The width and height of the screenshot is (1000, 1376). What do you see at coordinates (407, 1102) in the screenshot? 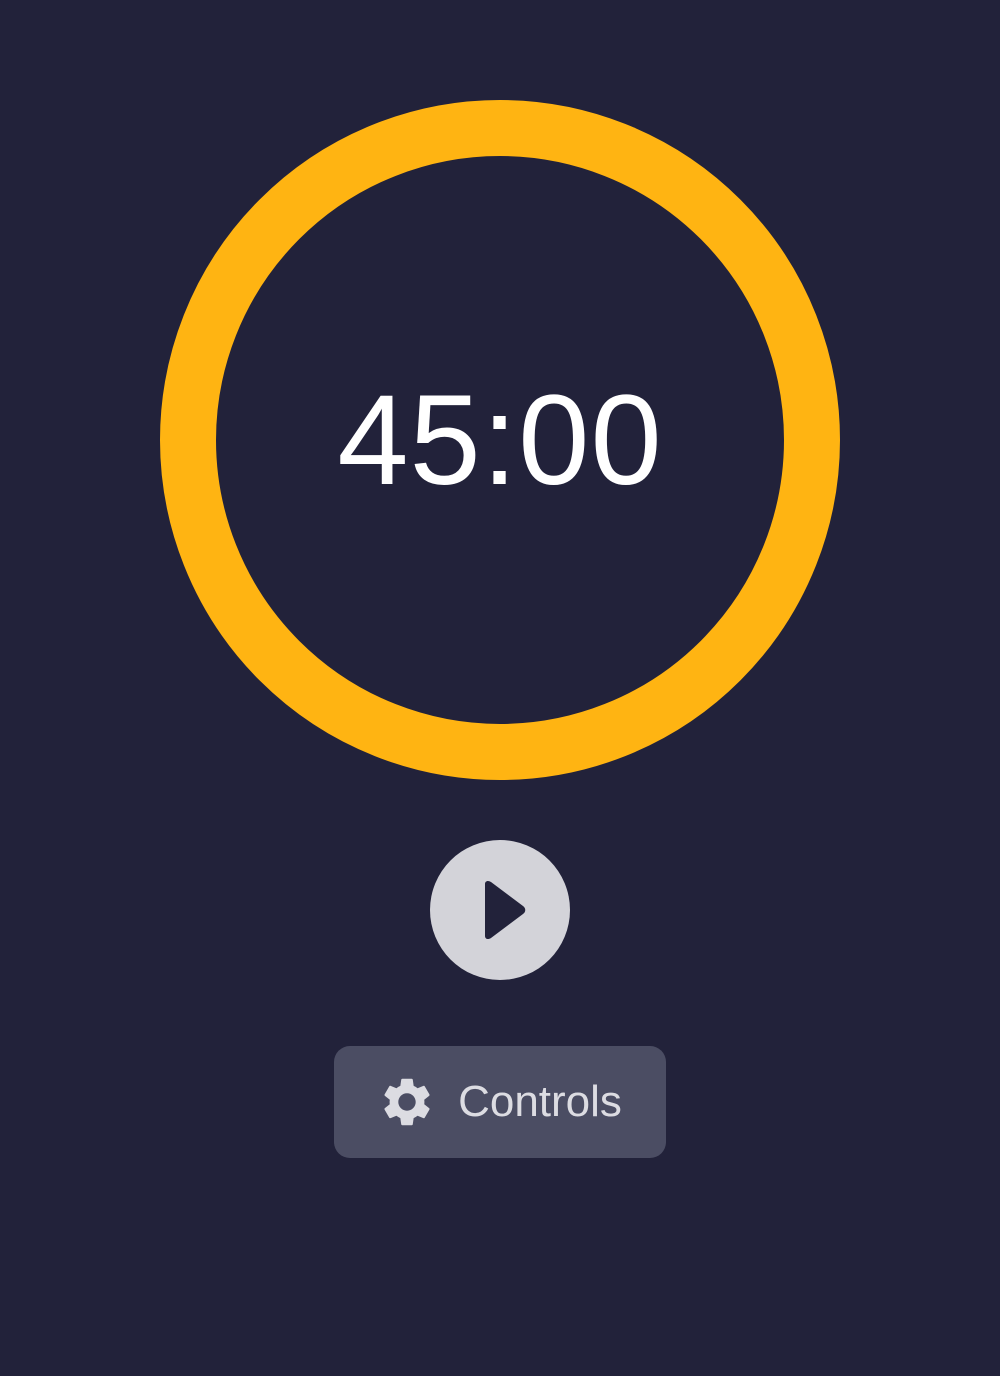
I see `gear-icon` at bounding box center [407, 1102].